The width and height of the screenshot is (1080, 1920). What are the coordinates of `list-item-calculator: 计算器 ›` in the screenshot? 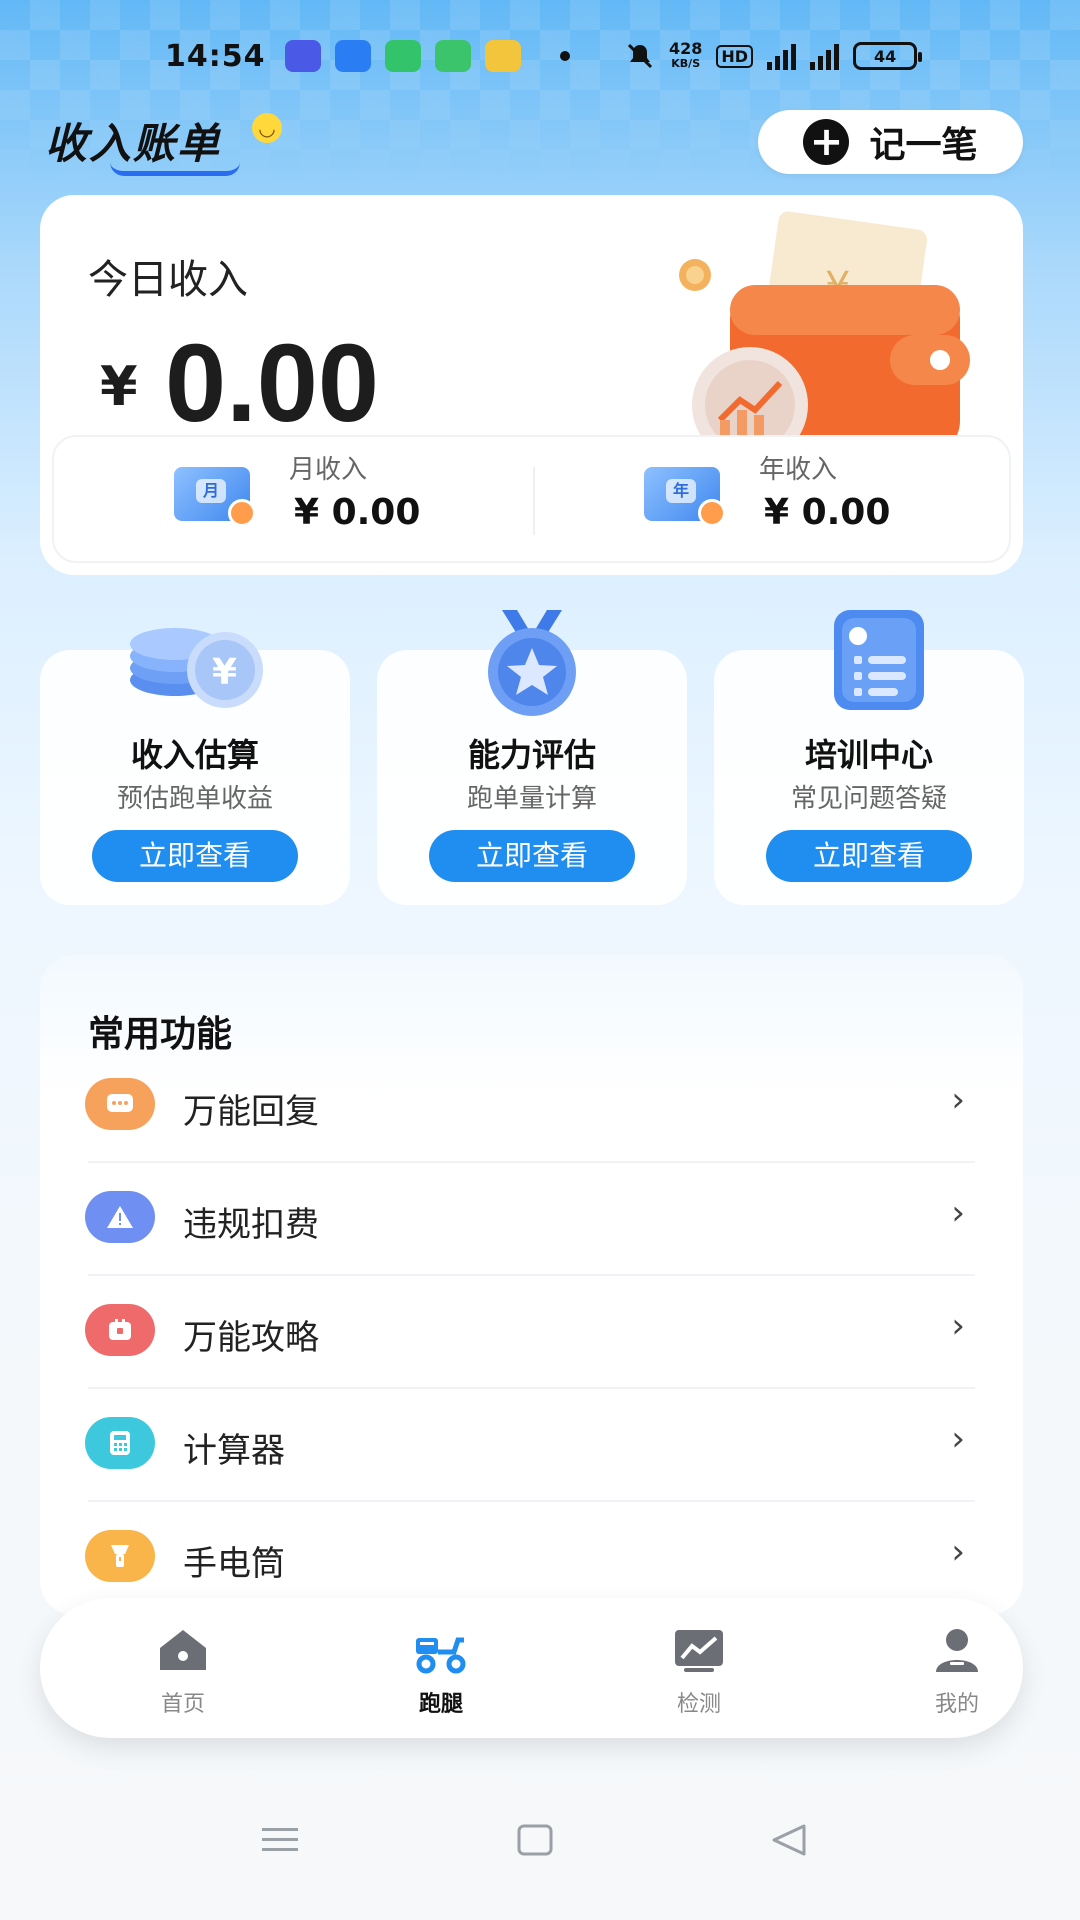 It's located at (531, 1445).